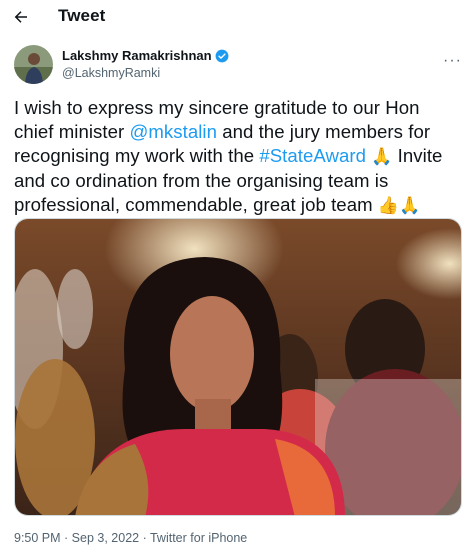  Describe the element at coordinates (82, 15) in the screenshot. I see `page-title: Tweet` at that location.